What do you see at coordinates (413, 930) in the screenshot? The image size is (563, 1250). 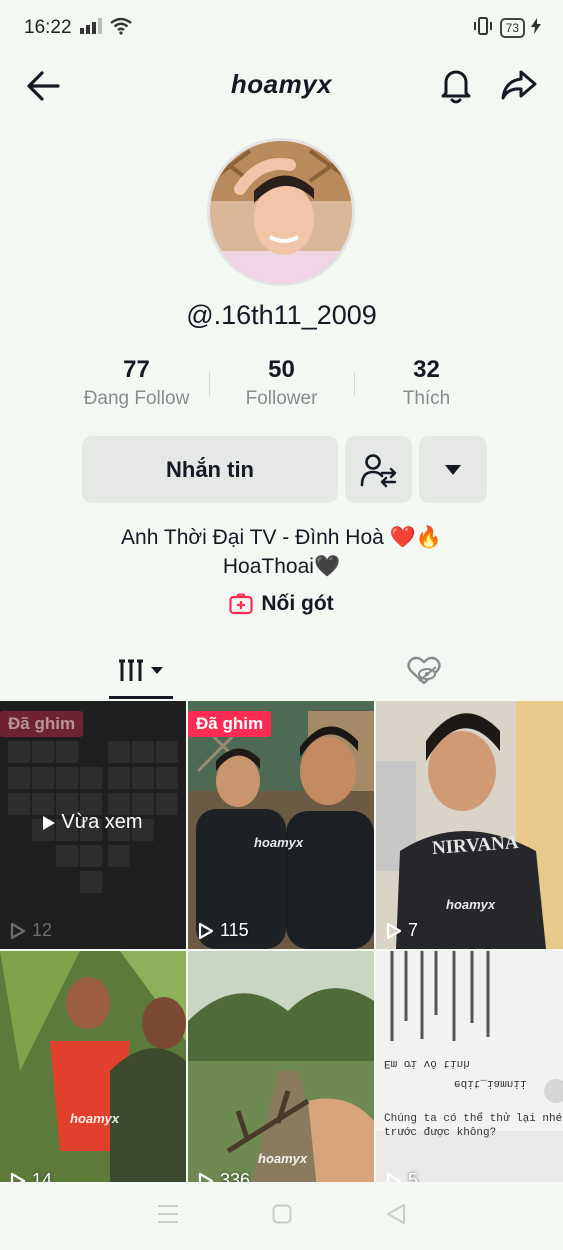 I see `view-count-value: 7` at bounding box center [413, 930].